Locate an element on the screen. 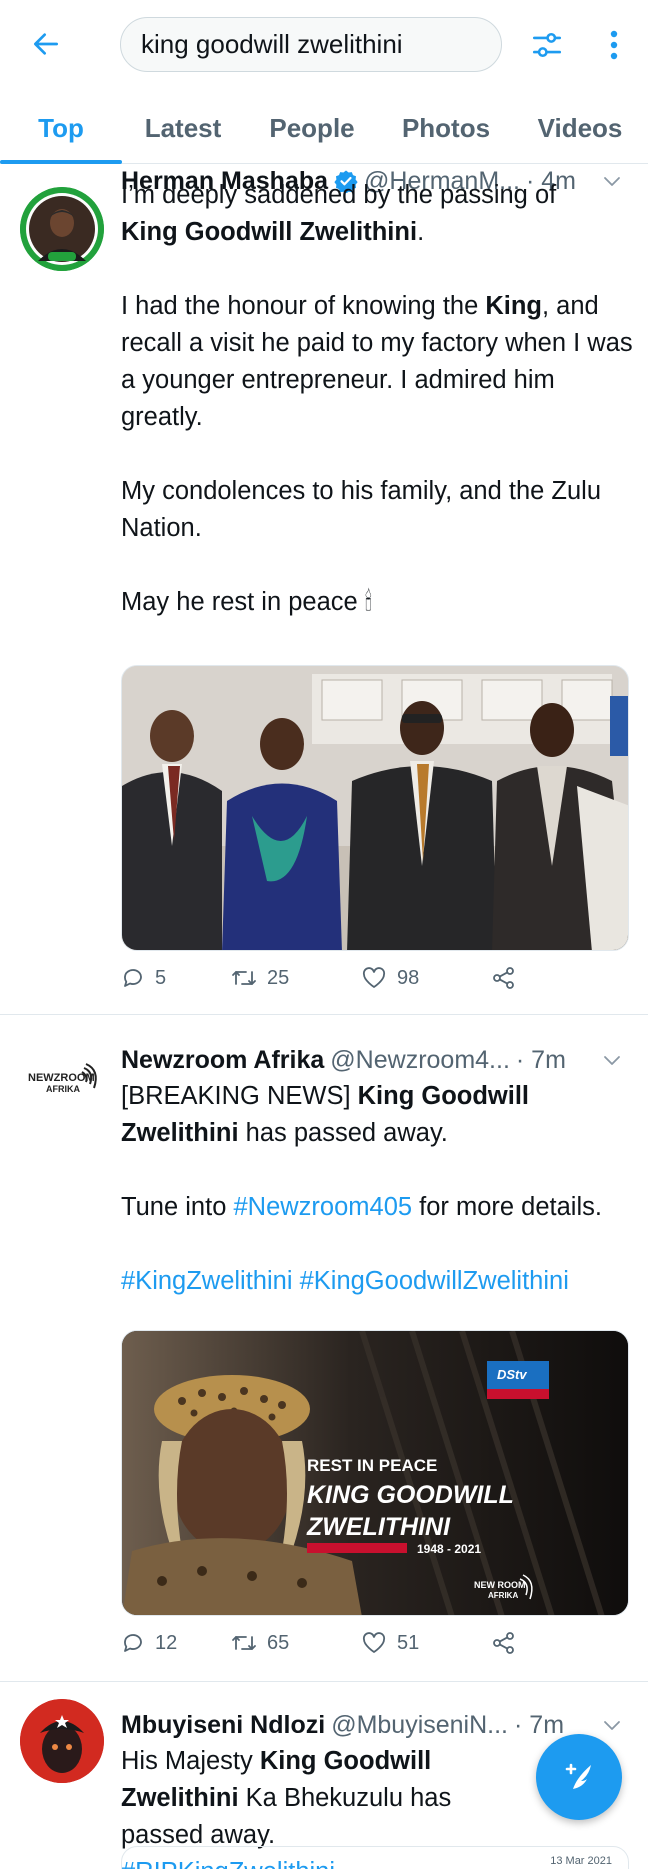  tab-top: Top is located at coordinates (61, 128).